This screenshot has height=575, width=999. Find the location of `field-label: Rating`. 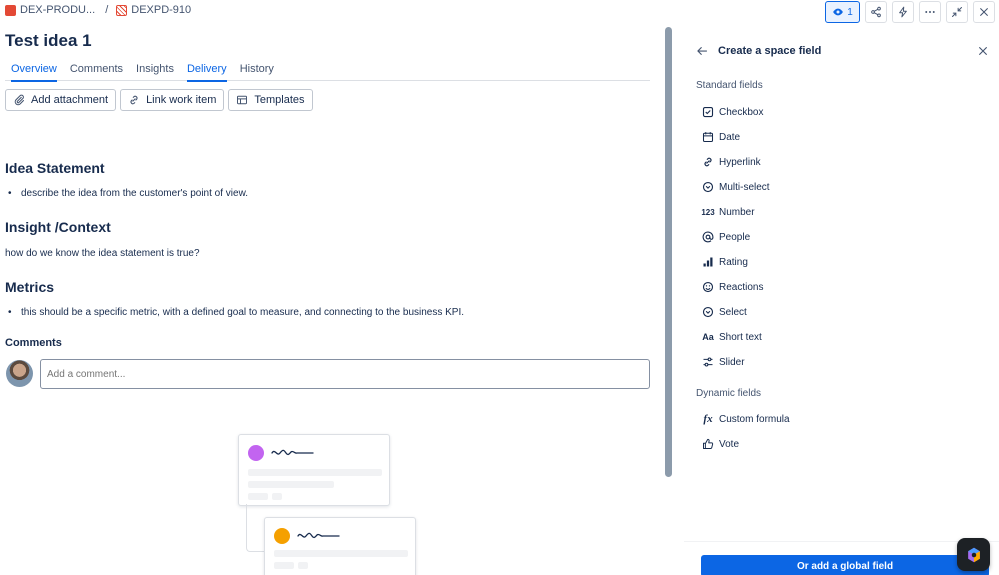

field-label: Rating is located at coordinates (733, 262).